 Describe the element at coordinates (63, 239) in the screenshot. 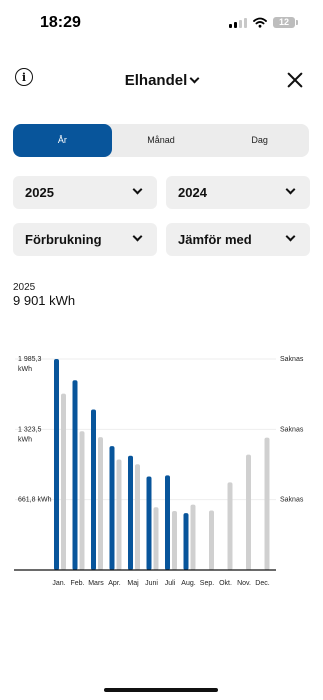

I see `metric-select-value: Förbrukning` at that location.